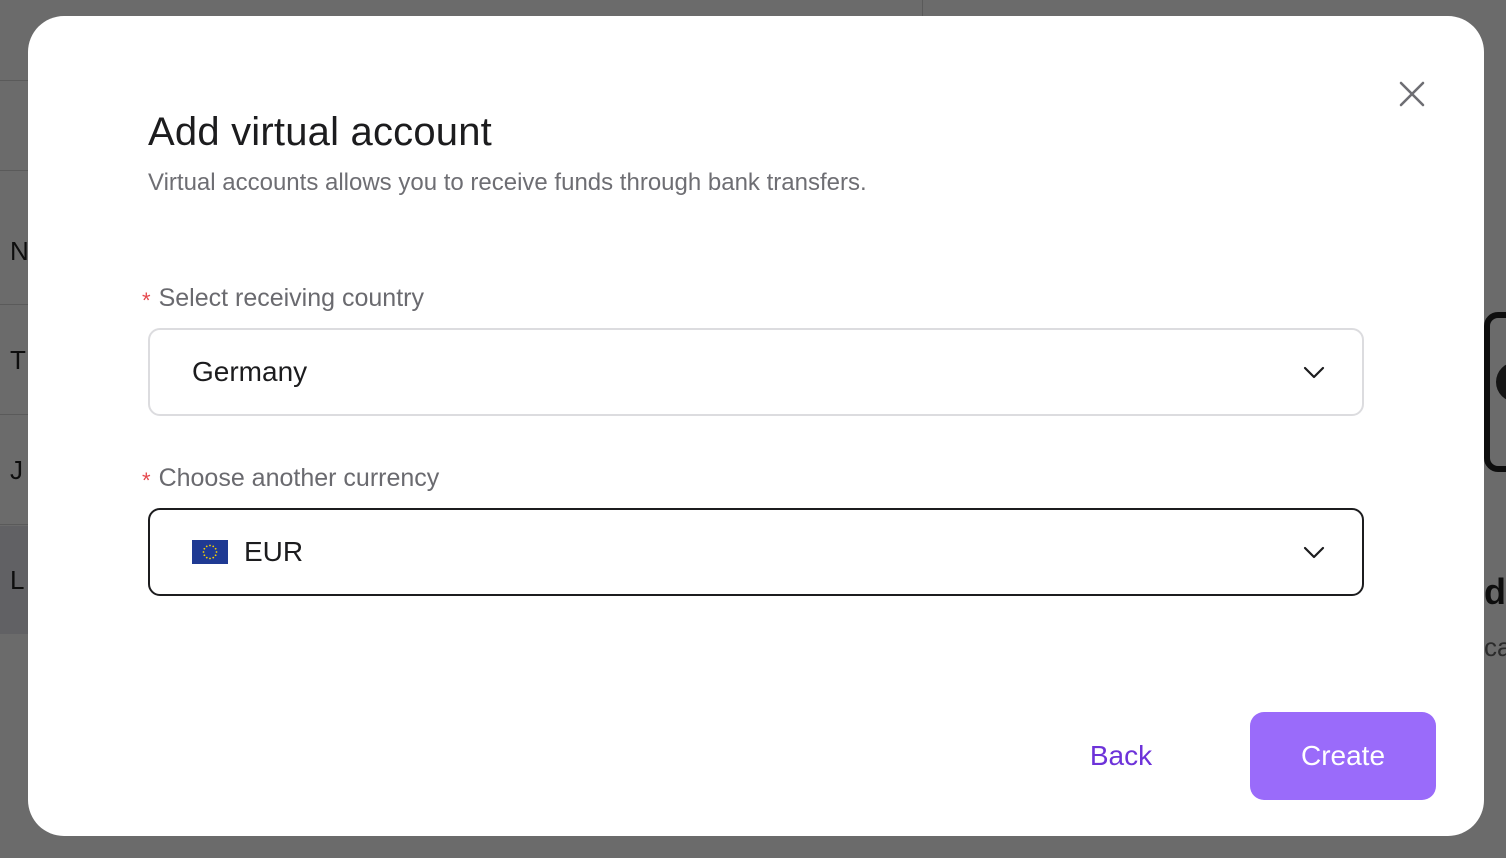 This screenshot has width=1506, height=858. I want to click on country-select: Germany, so click(756, 372).